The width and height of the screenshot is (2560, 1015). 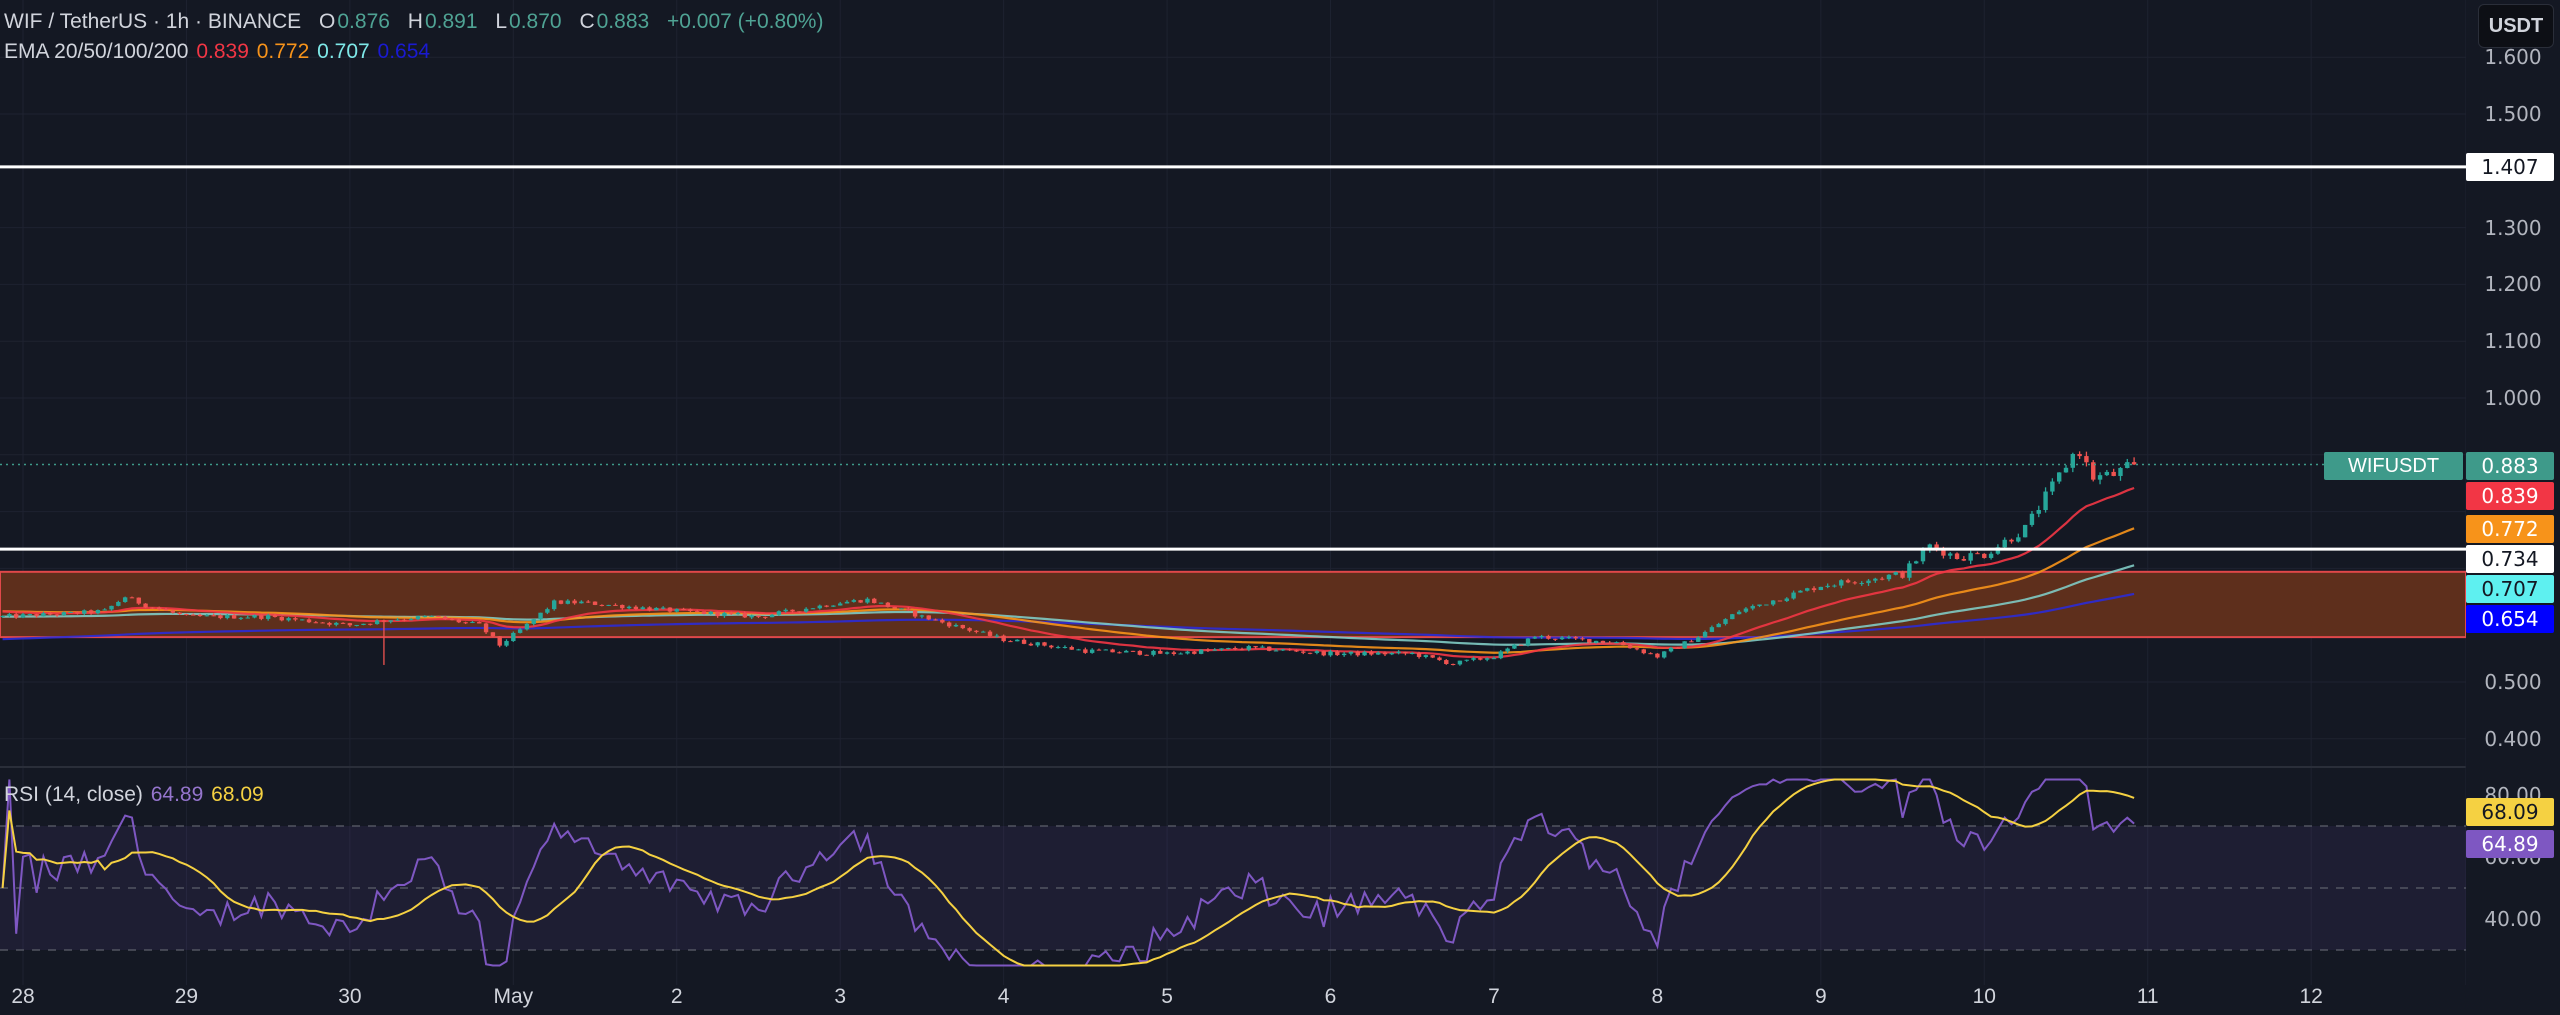 I want to click on ema100-tag: 0.707, so click(x=2510, y=589).